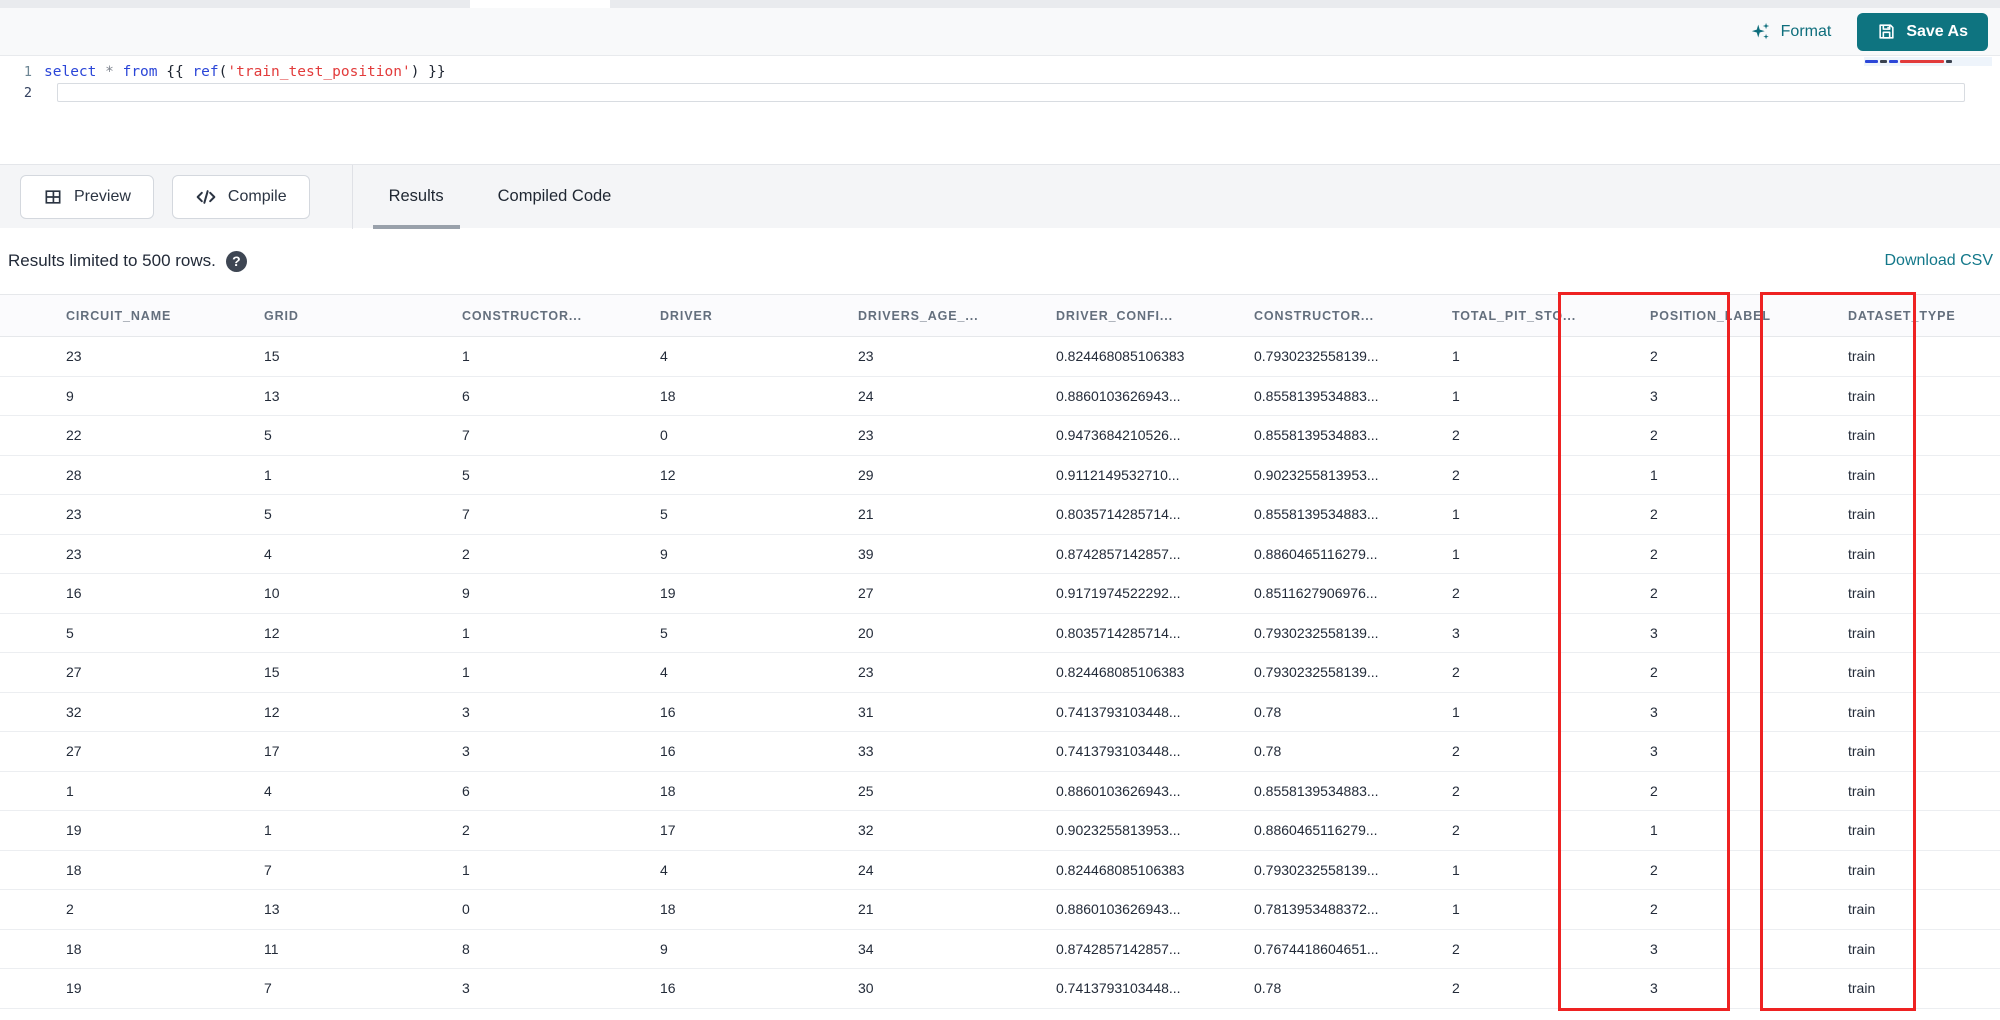 Image resolution: width=2000 pixels, height=1020 pixels. Describe the element at coordinates (686, 315) in the screenshot. I see `column-header-driver: DRIVER` at that location.